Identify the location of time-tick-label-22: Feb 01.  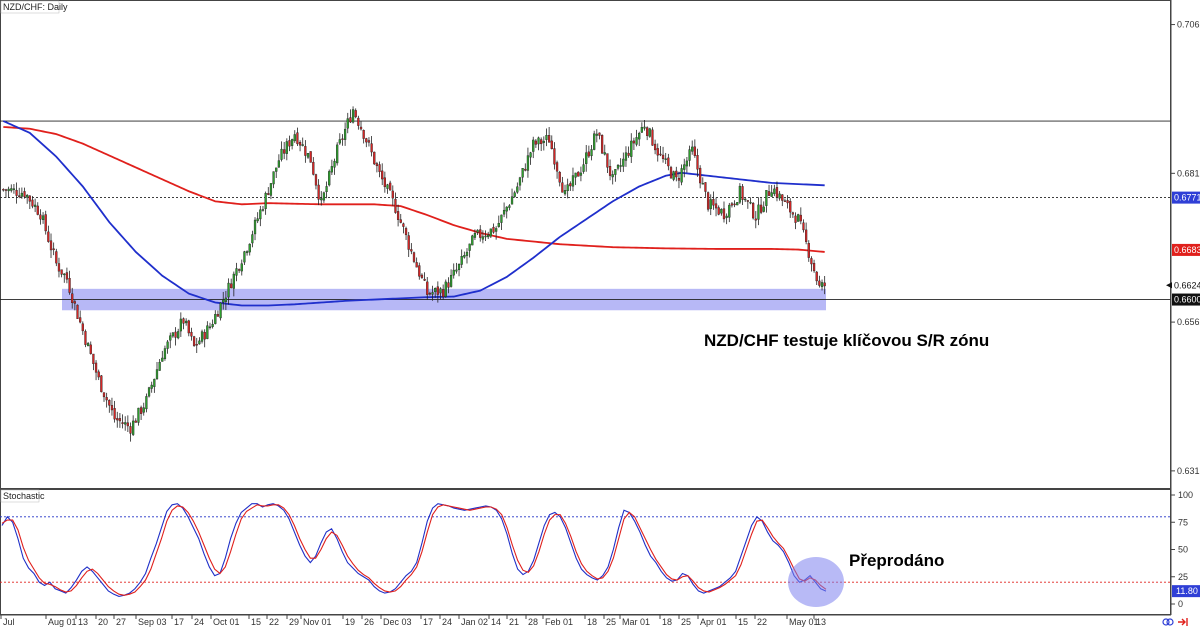
(559, 622).